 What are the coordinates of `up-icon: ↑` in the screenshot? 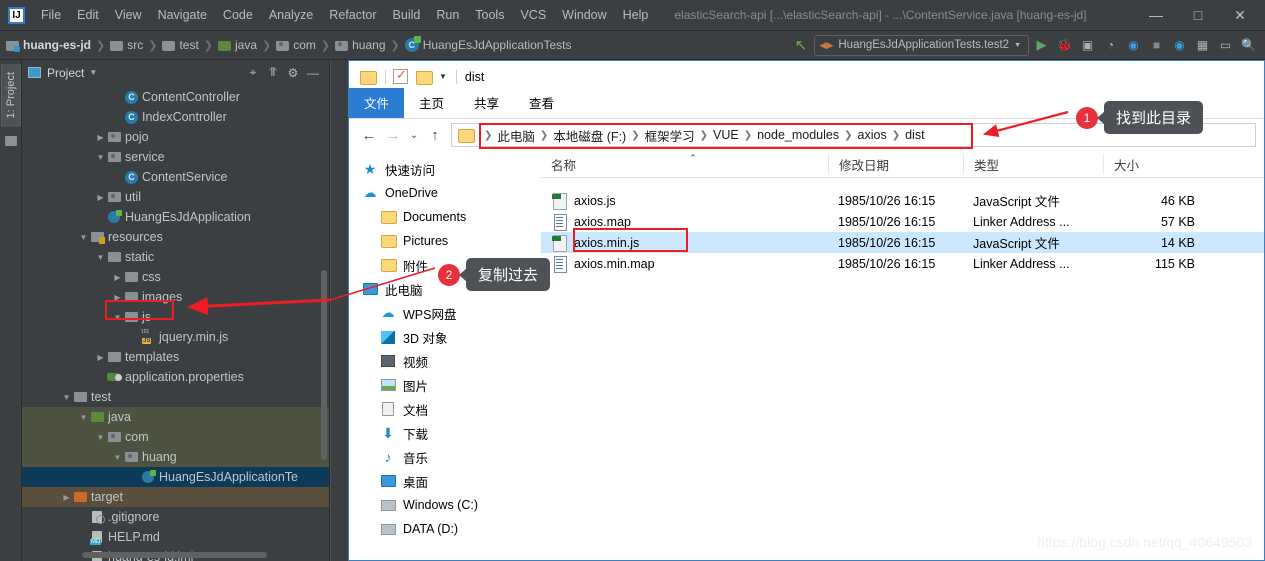 It's located at (435, 135).